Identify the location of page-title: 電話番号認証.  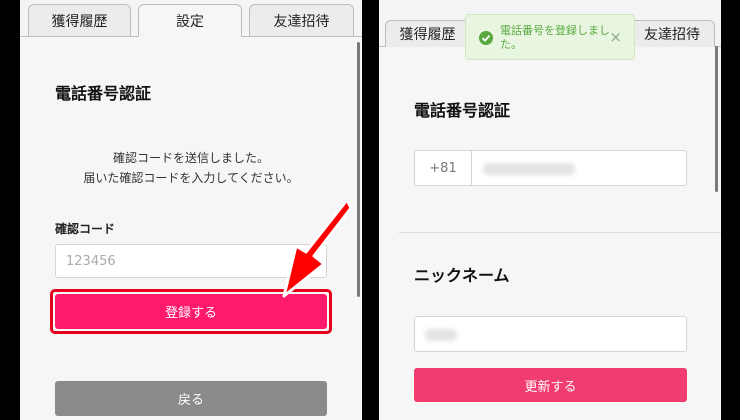
(103, 93).